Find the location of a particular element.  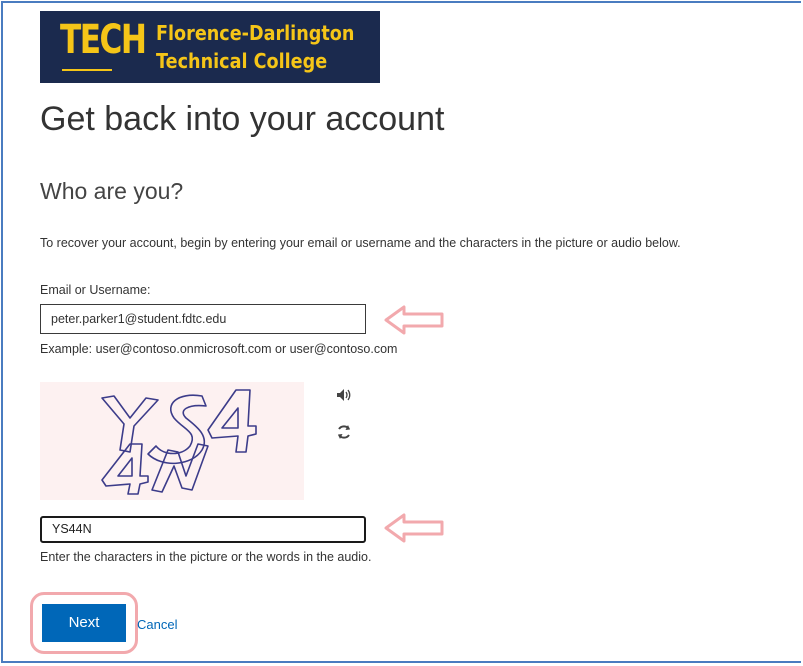

captcha-input: YS44N is located at coordinates (203, 529).